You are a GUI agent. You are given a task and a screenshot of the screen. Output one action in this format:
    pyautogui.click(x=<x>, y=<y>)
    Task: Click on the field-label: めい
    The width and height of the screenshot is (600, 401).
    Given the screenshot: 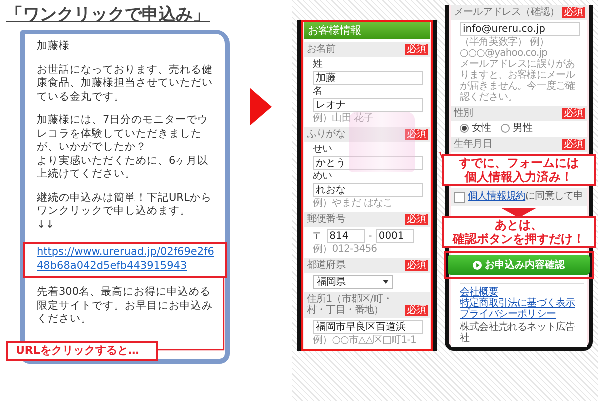 What is the action you would take?
    pyautogui.click(x=323, y=176)
    